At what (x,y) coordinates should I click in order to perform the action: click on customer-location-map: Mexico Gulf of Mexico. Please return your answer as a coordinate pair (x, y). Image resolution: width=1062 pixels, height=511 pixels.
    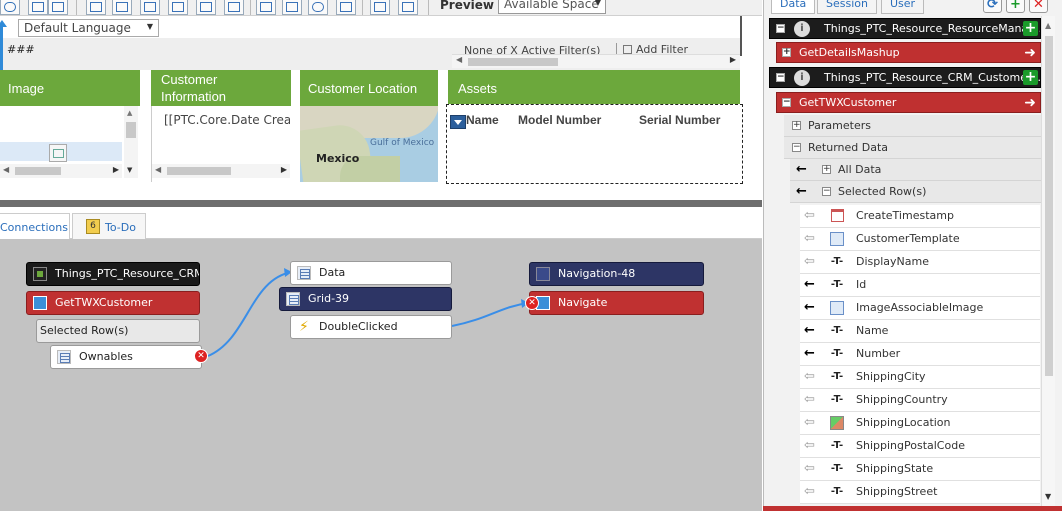
    Looking at the image, I should click on (369, 144).